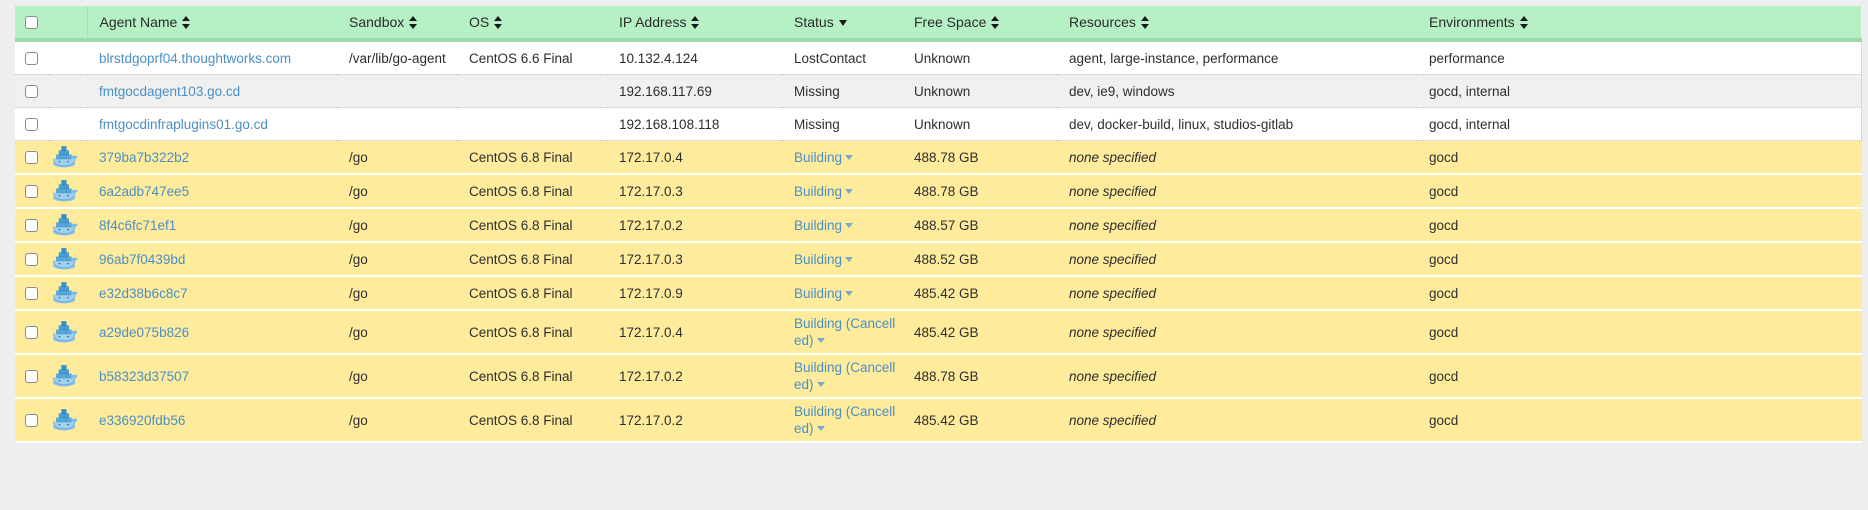 The width and height of the screenshot is (1868, 510). I want to click on agent-name-link: 379ba7b322b2, so click(144, 157).